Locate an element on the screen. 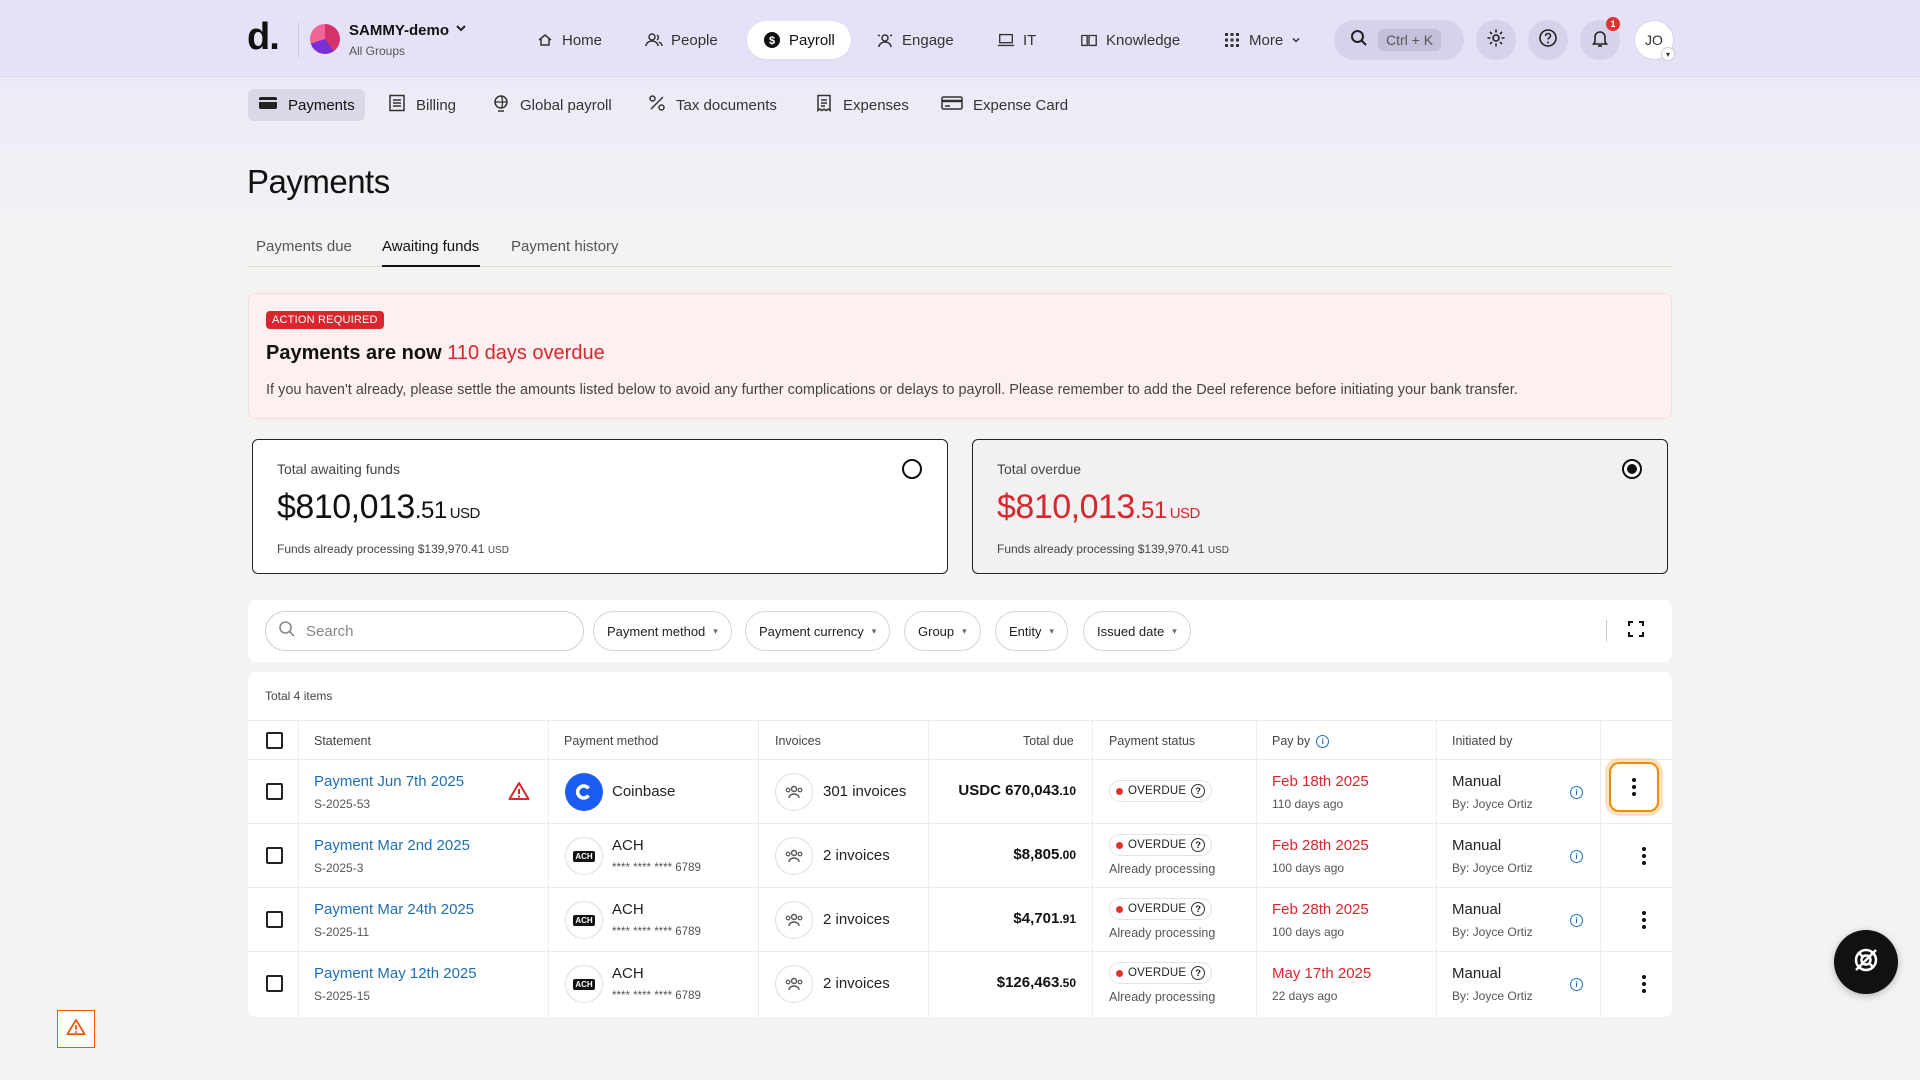 This screenshot has width=1920, height=1080. deel-logo: d. is located at coordinates (263, 37).